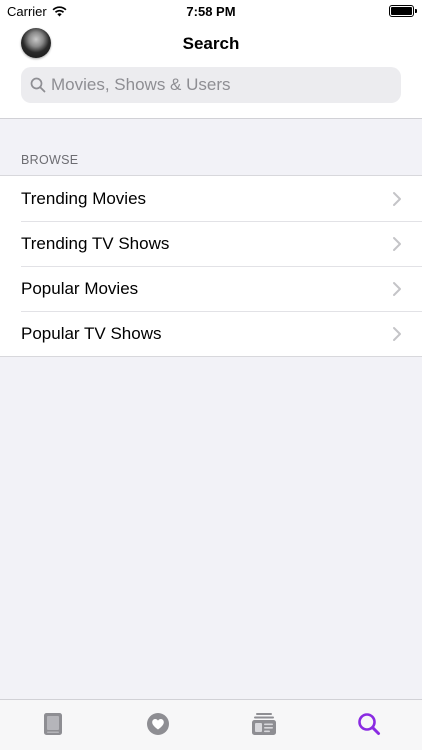 Image resolution: width=422 pixels, height=750 pixels. Describe the element at coordinates (95, 243) in the screenshot. I see `browse-item-label: Trending TV Shows` at that location.